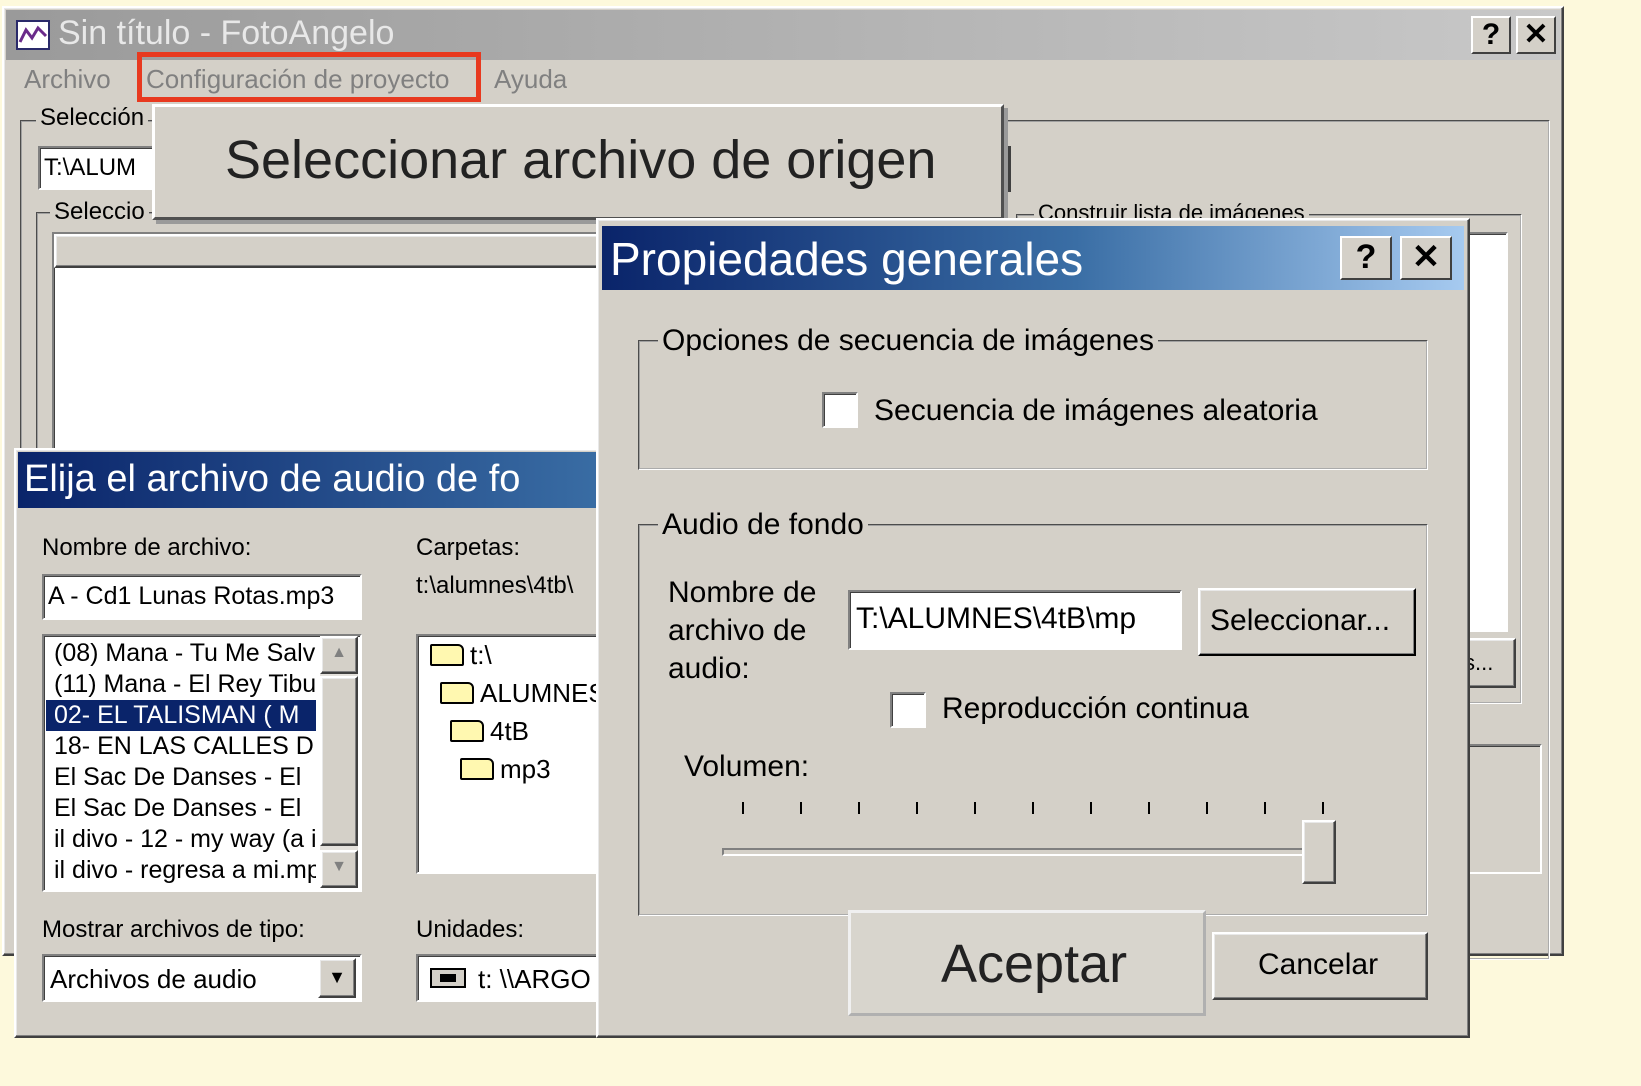 This screenshot has height=1086, width=1641. I want to click on random-sequence-checkbox, so click(840, 410).